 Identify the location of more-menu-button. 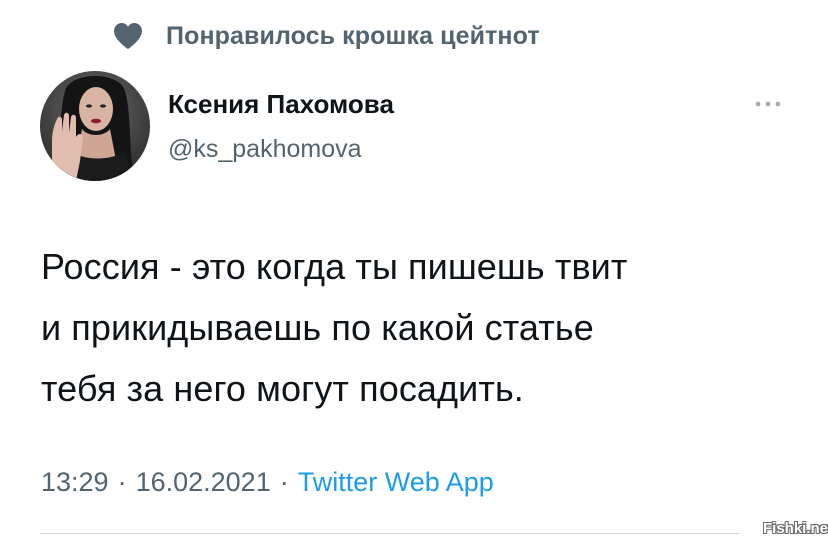
(768, 104).